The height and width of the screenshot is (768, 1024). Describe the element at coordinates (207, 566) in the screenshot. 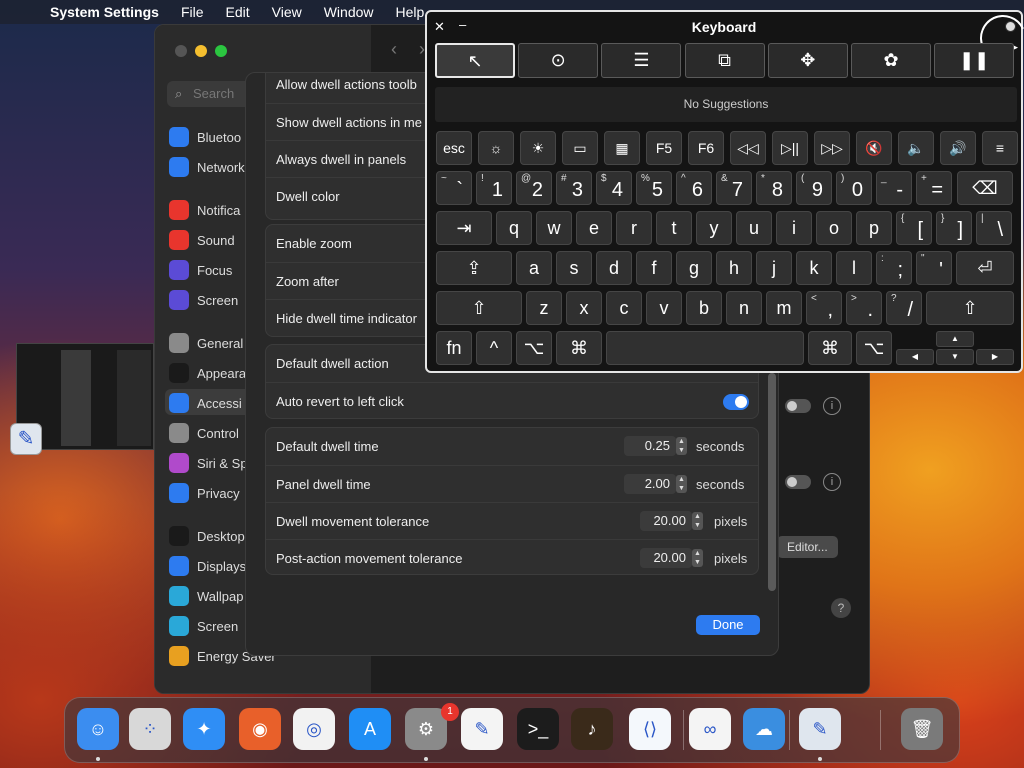

I see `sidebar-item-displays: Displays` at that location.